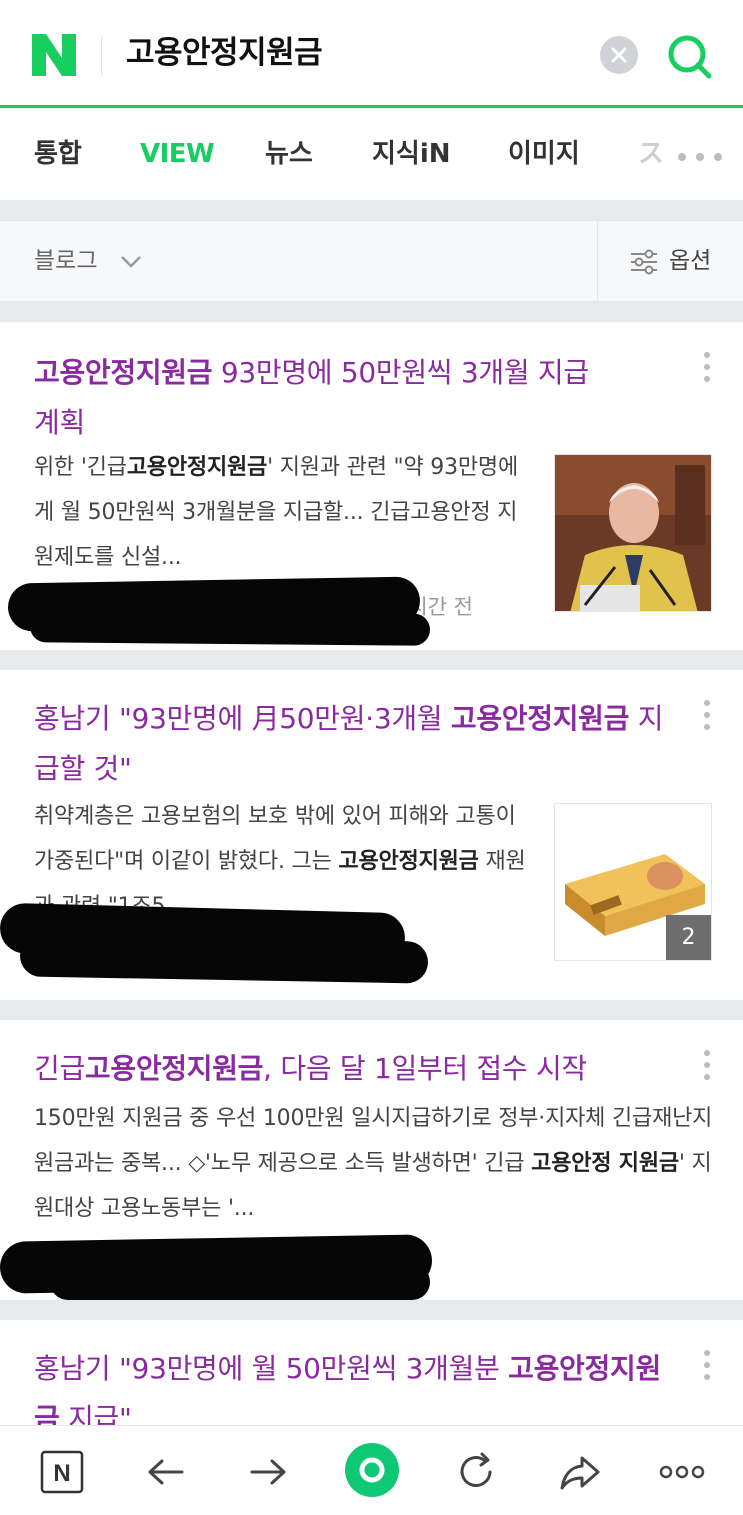 This screenshot has width=743, height=1515. What do you see at coordinates (411, 154) in the screenshot?
I see `tab-knowledge-in: 지식iN` at bounding box center [411, 154].